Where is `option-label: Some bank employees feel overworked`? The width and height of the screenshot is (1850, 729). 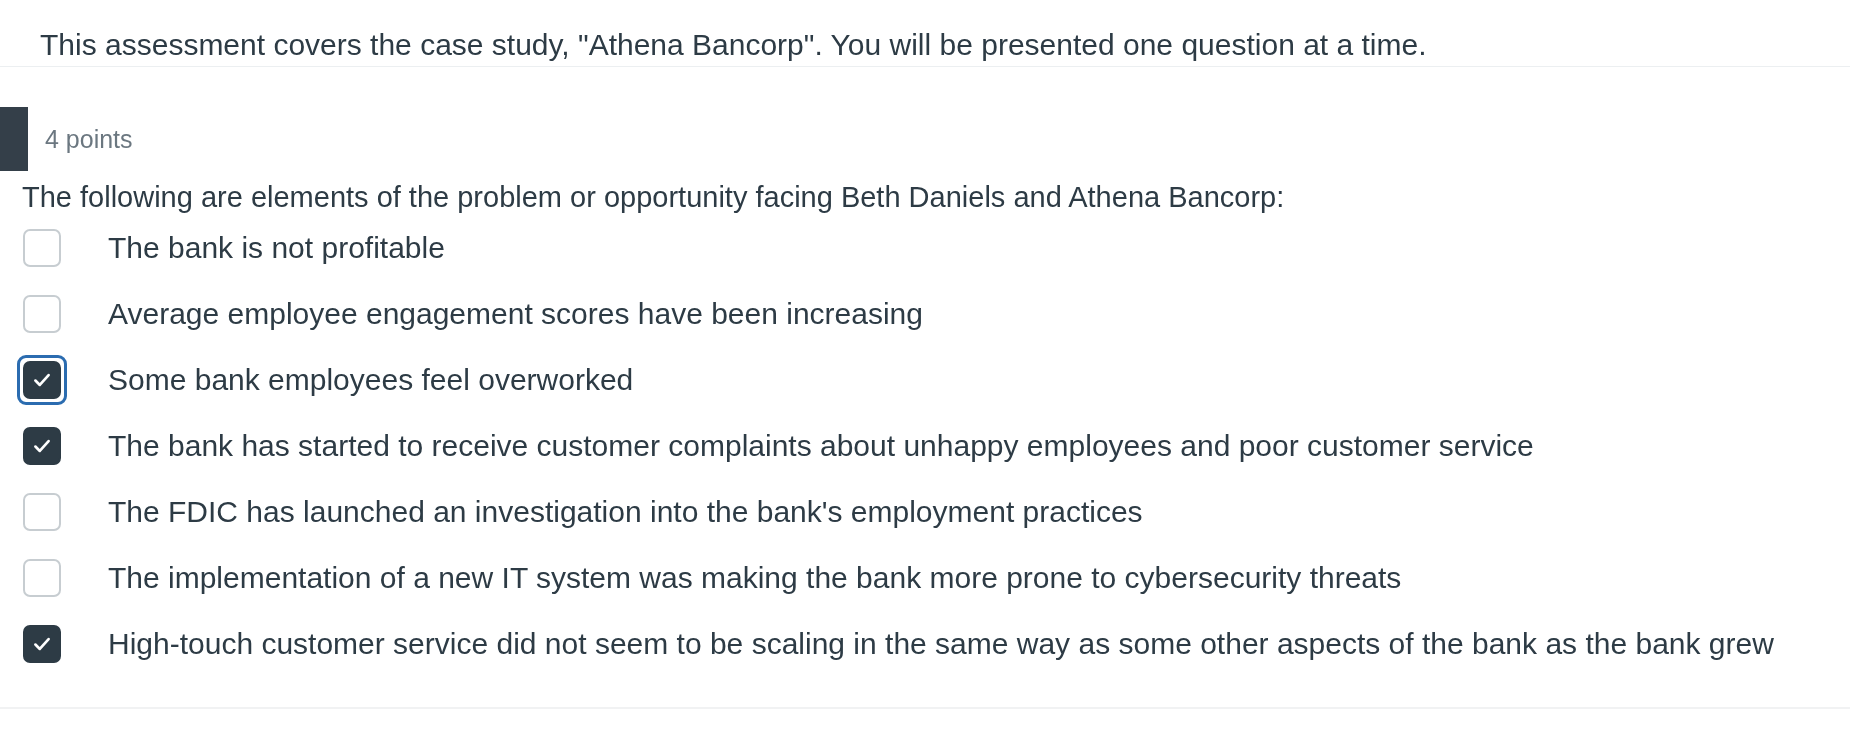 option-label: Some bank employees feel overworked is located at coordinates (371, 380).